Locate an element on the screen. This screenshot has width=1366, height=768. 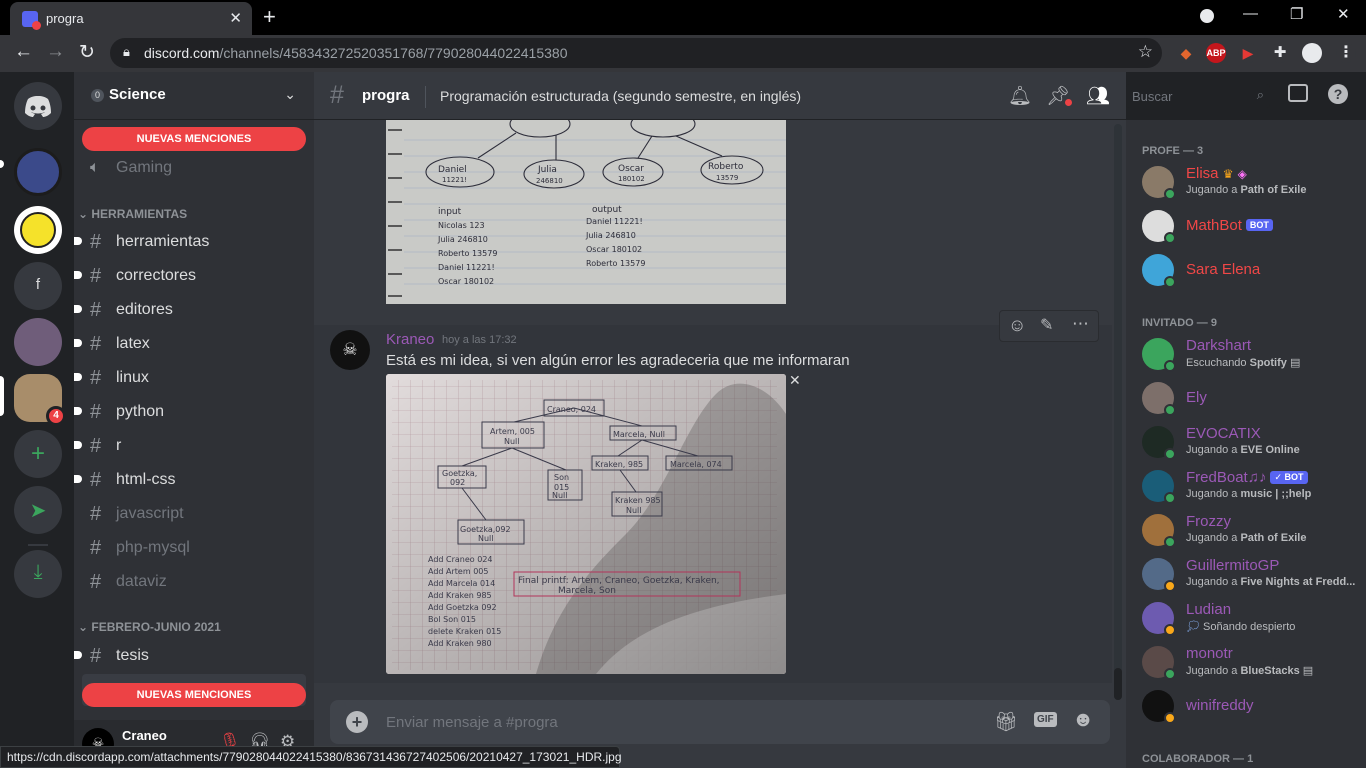
help-icon: ? is located at coordinates (1338, 94).